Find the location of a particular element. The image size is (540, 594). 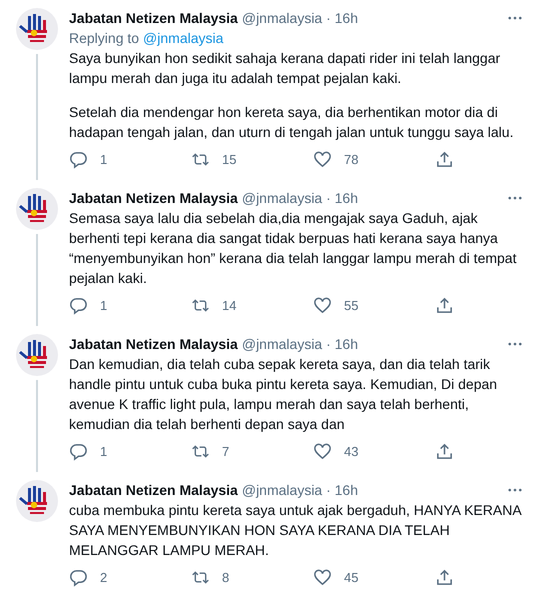

retweet-count: 8 is located at coordinates (226, 577).